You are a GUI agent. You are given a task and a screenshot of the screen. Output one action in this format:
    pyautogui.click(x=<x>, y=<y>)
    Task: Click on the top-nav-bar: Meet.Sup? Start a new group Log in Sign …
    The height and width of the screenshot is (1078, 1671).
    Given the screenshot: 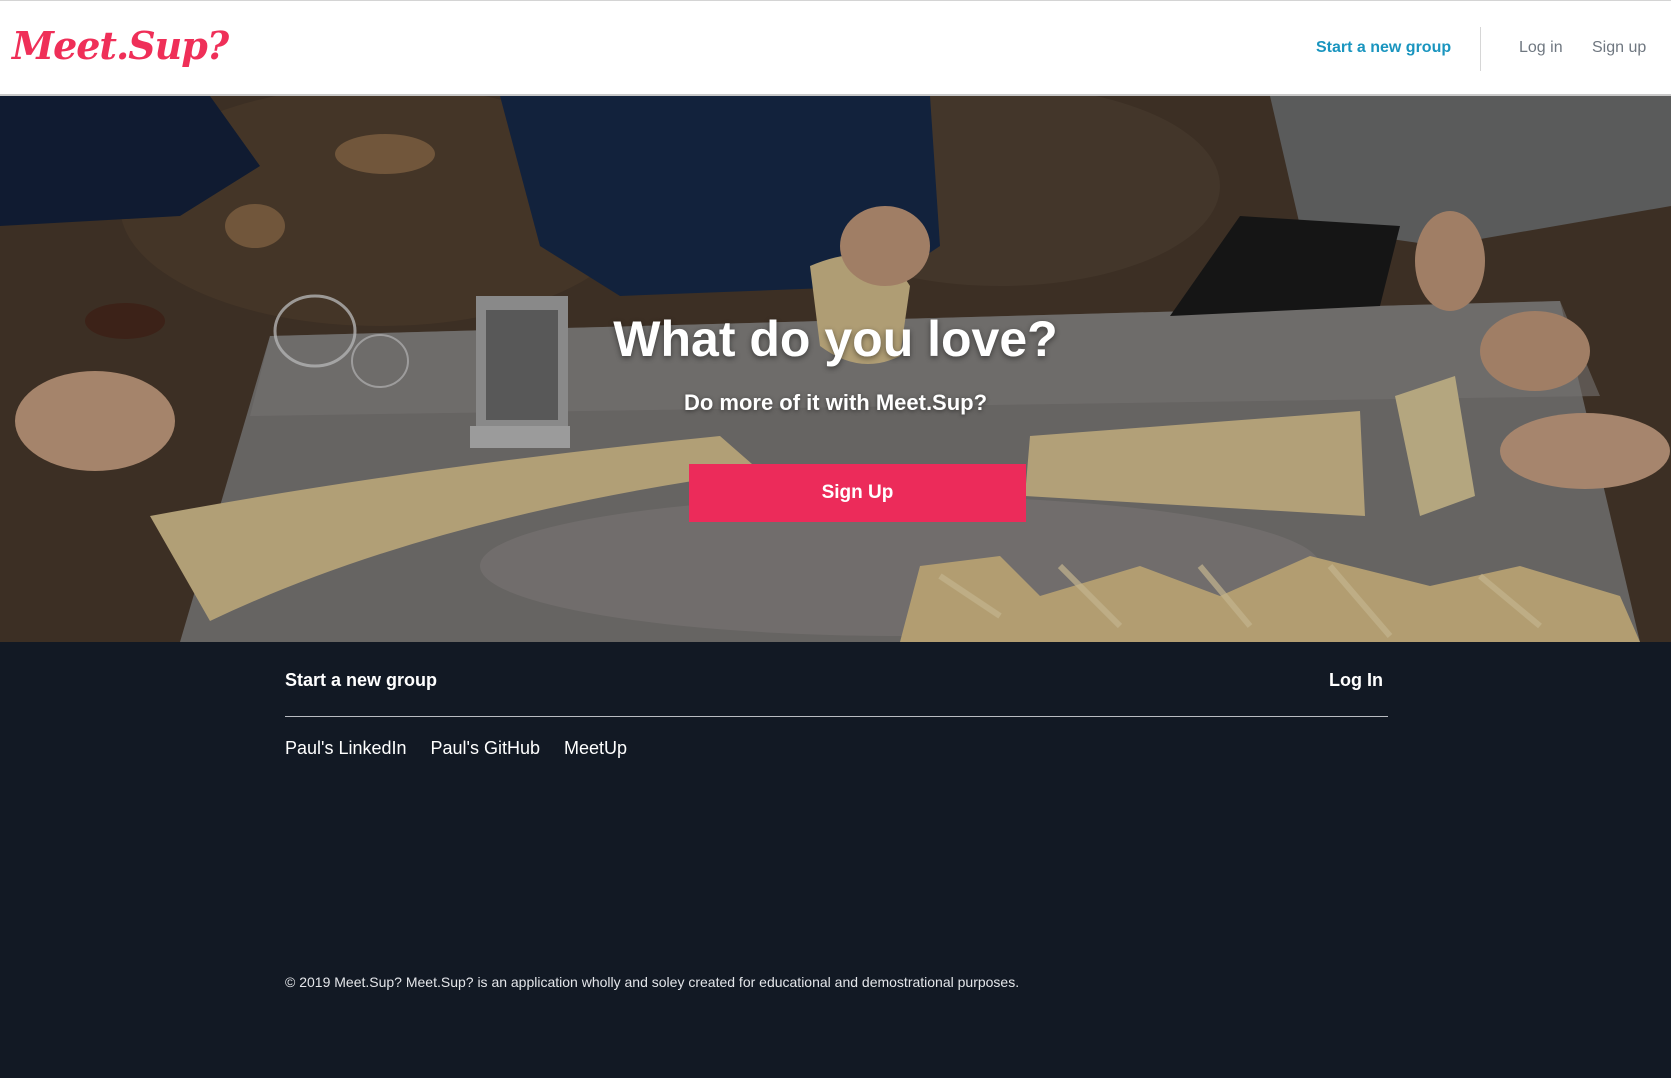 What is the action you would take?
    pyautogui.click(x=835, y=48)
    